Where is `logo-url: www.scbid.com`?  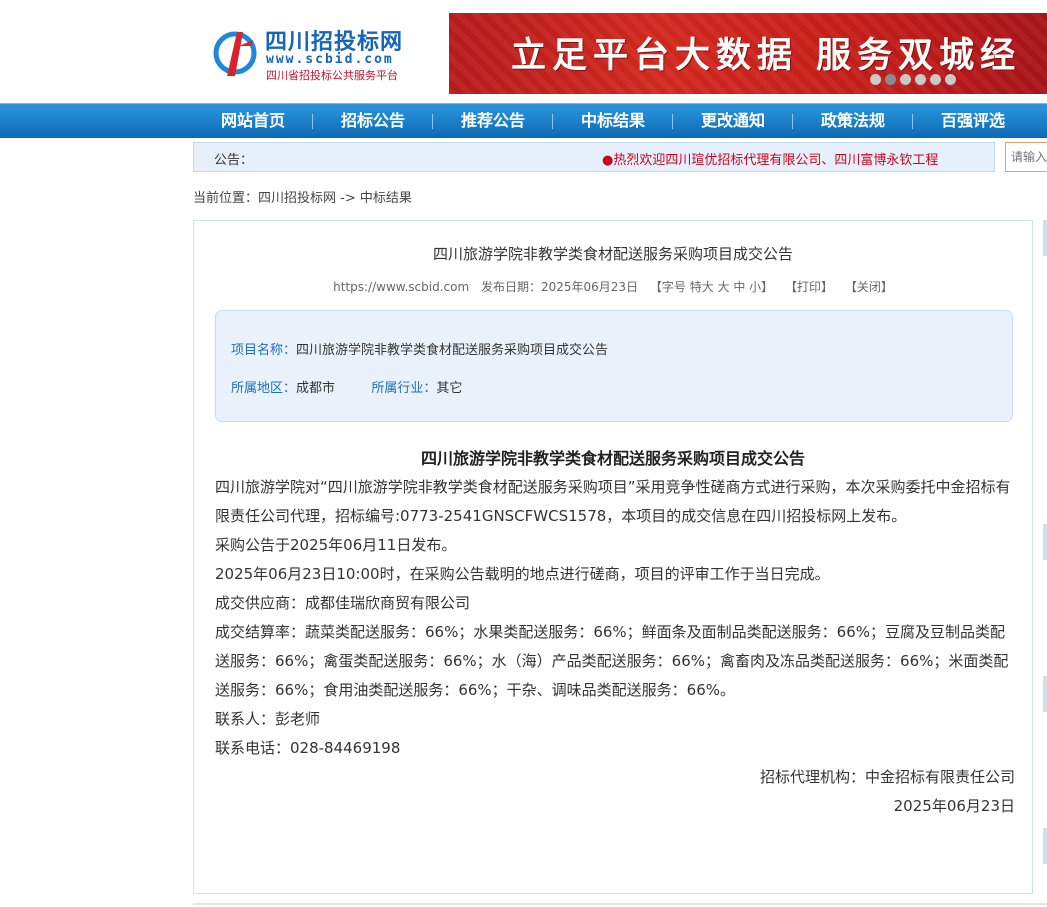
logo-url: www.scbid.com is located at coordinates (330, 59).